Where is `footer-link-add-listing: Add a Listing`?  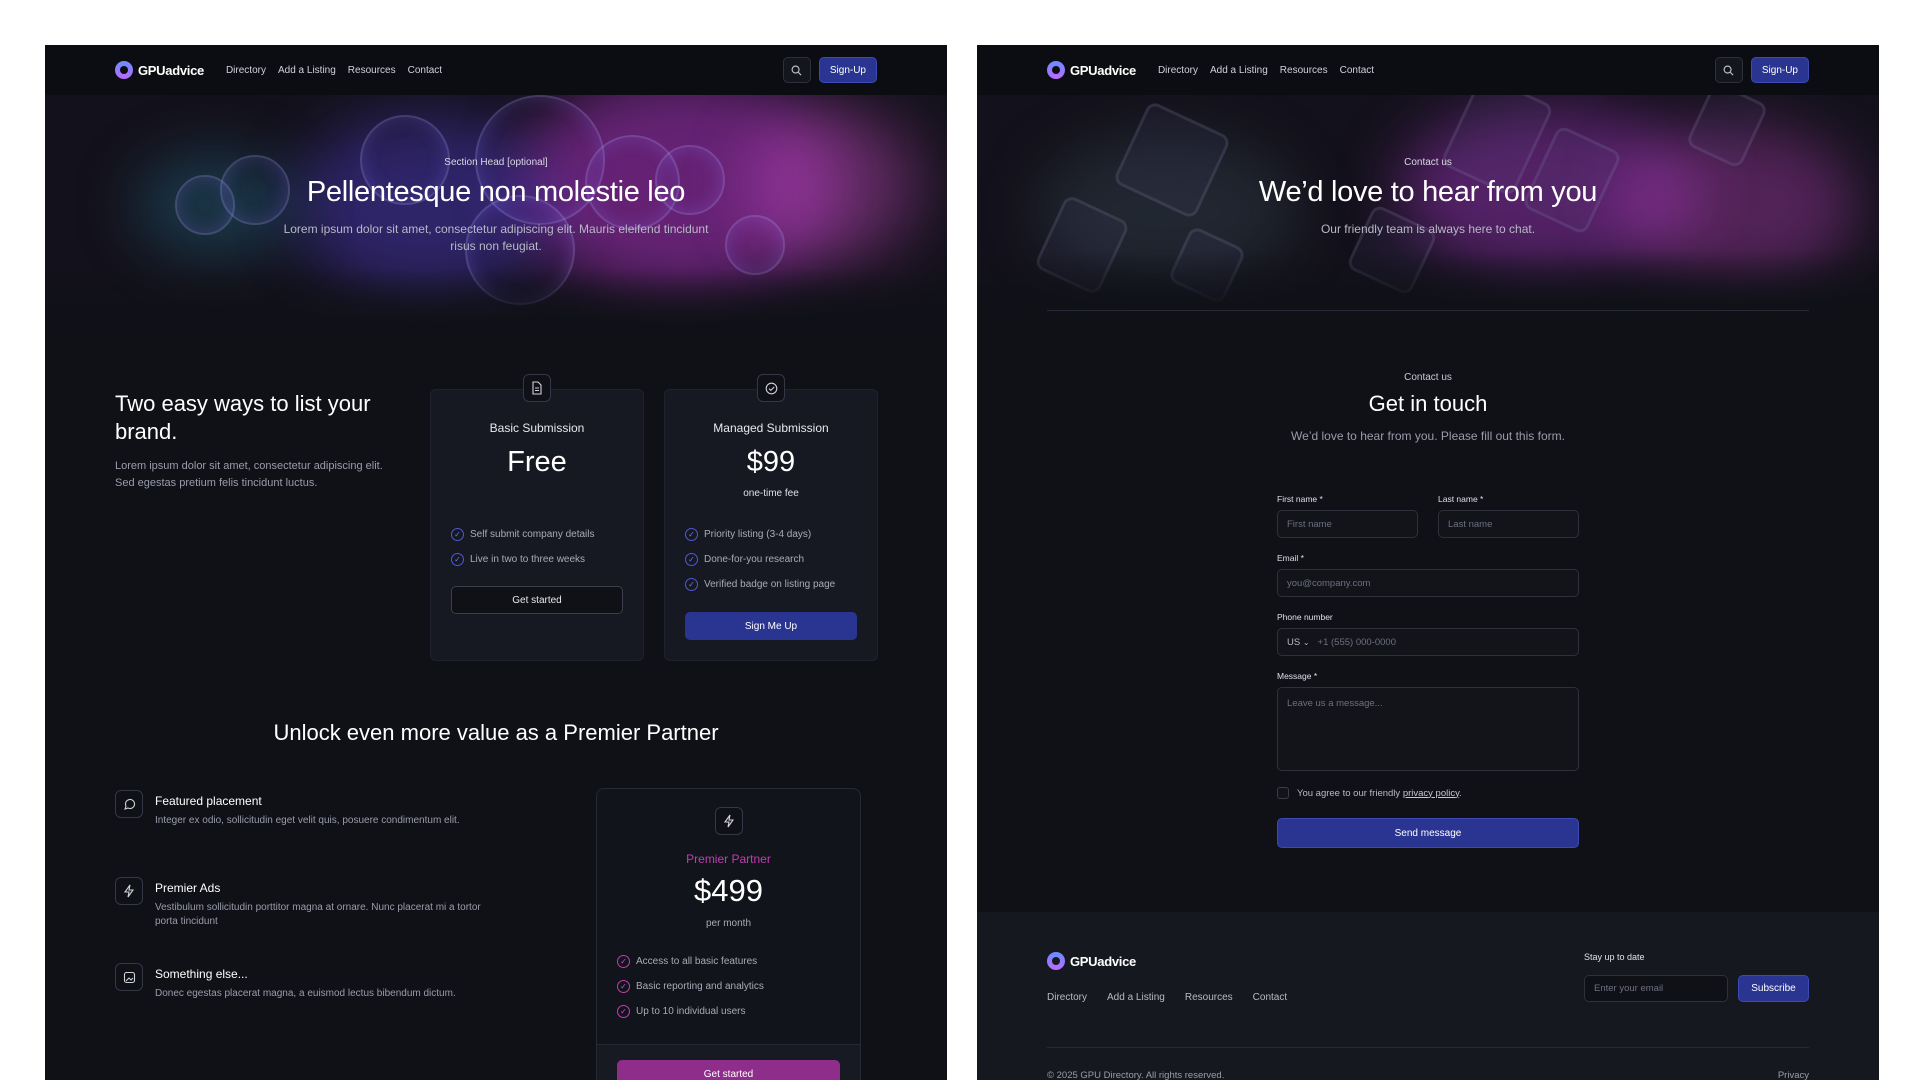
footer-link-add-listing: Add a Listing is located at coordinates (1136, 997).